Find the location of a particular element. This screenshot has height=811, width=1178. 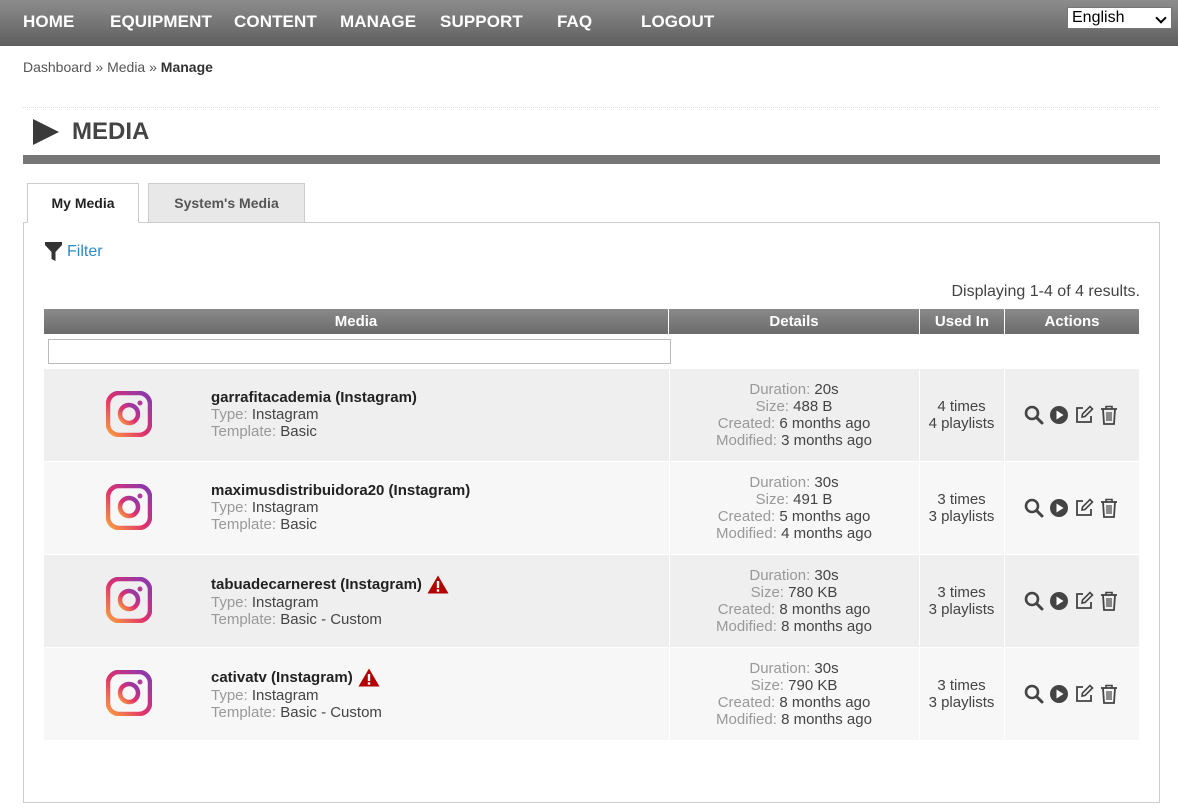

trash-icon is located at coordinates (1109, 508).